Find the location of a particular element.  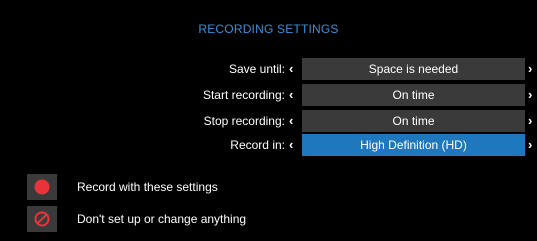

setting-row-save-until: Save until: ‹ Space is needed › is located at coordinates (268, 69).